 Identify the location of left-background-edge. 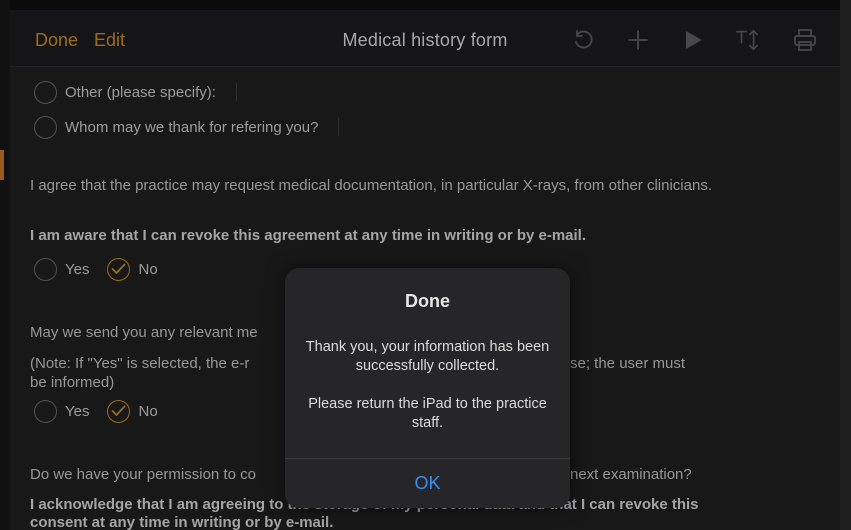
(5, 265).